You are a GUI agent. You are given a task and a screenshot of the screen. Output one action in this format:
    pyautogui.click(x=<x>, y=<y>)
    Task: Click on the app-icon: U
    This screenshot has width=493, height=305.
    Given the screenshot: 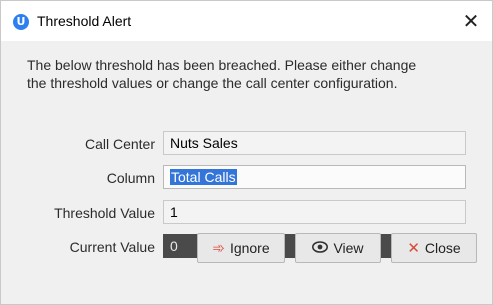 What is the action you would take?
    pyautogui.click(x=21, y=22)
    